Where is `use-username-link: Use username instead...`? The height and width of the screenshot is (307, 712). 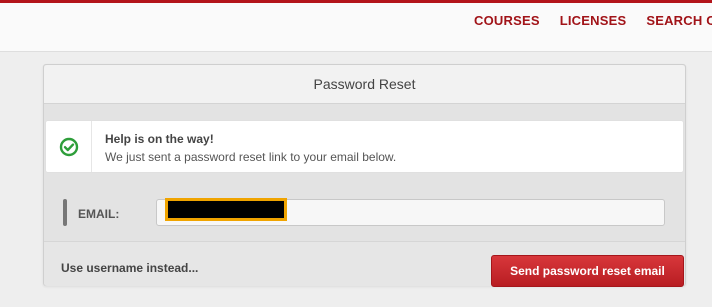
use-username-link: Use username instead... is located at coordinates (129, 268).